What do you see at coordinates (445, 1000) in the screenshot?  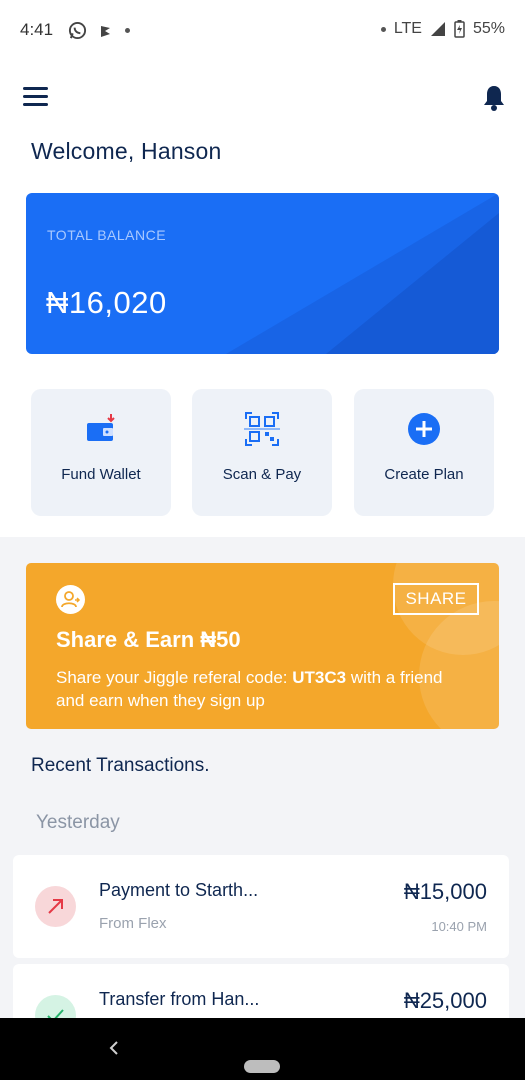 I see `transaction-amount: ₦25,000` at bounding box center [445, 1000].